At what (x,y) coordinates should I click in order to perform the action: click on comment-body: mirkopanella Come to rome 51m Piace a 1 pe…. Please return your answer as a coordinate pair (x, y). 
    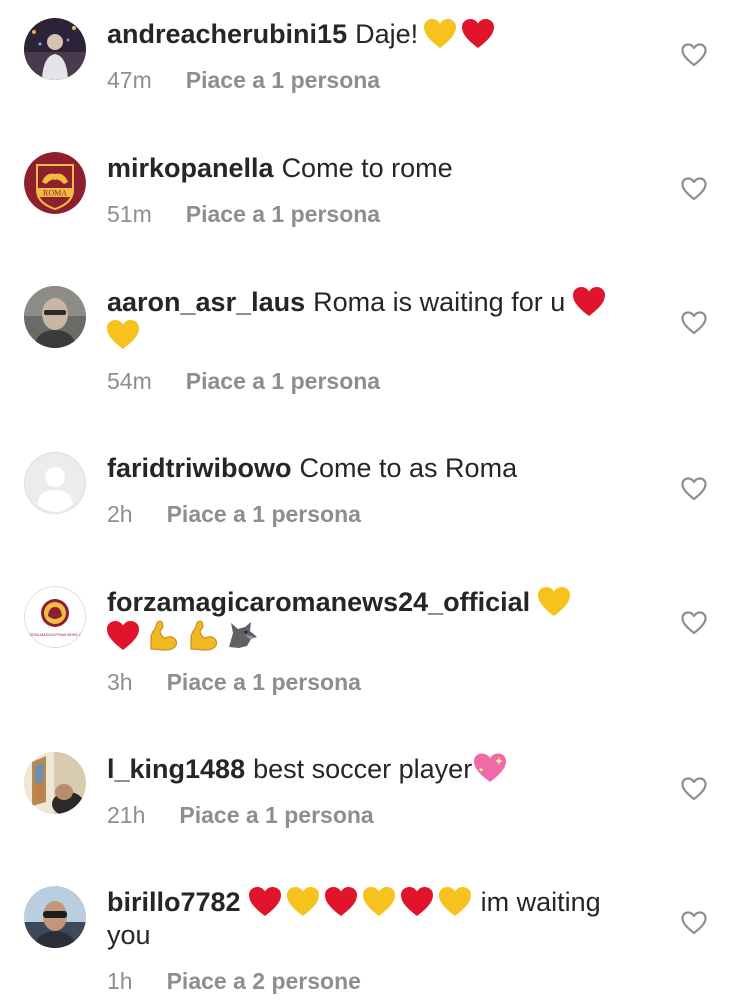
    Looking at the image, I should click on (377, 190).